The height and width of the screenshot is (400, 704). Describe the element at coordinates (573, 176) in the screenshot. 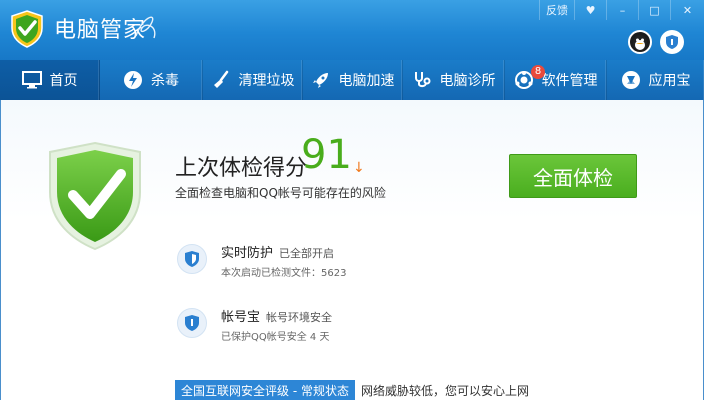

I see `full-scan-button: 全面体检` at that location.